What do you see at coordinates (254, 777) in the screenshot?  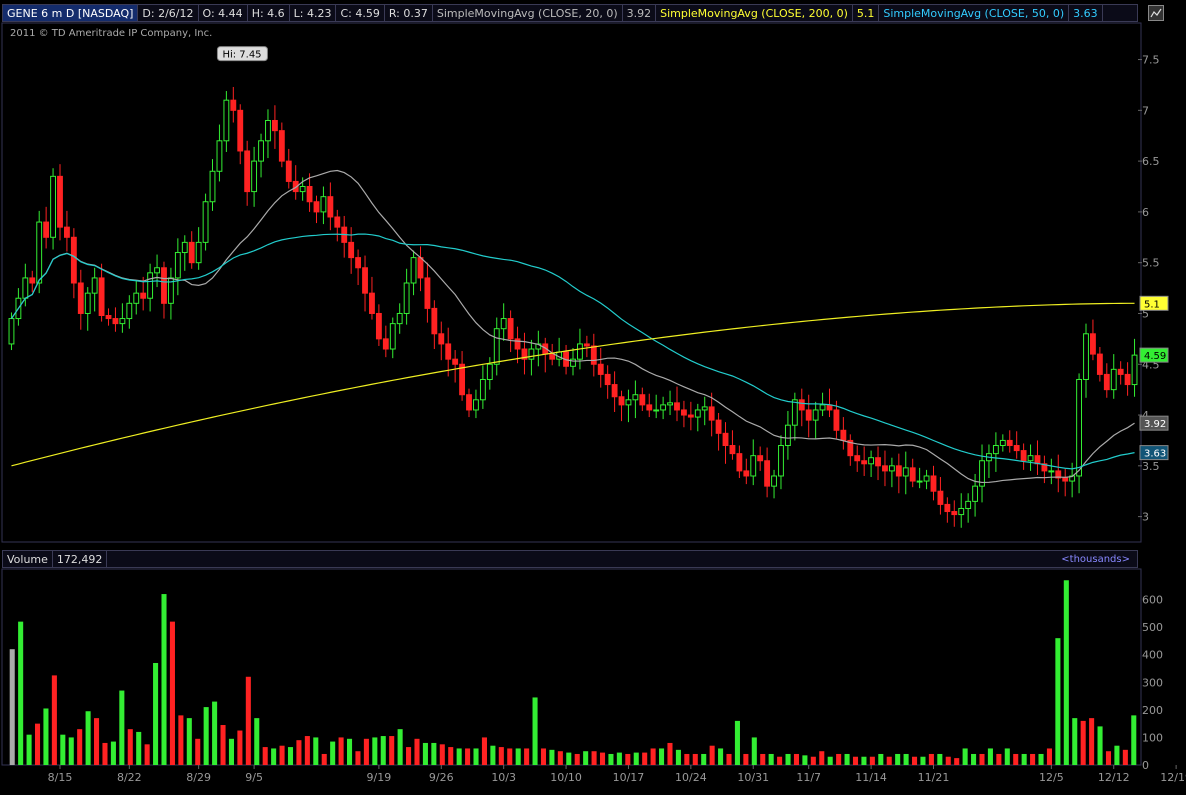 I see `date-axis-label: 9/5` at bounding box center [254, 777].